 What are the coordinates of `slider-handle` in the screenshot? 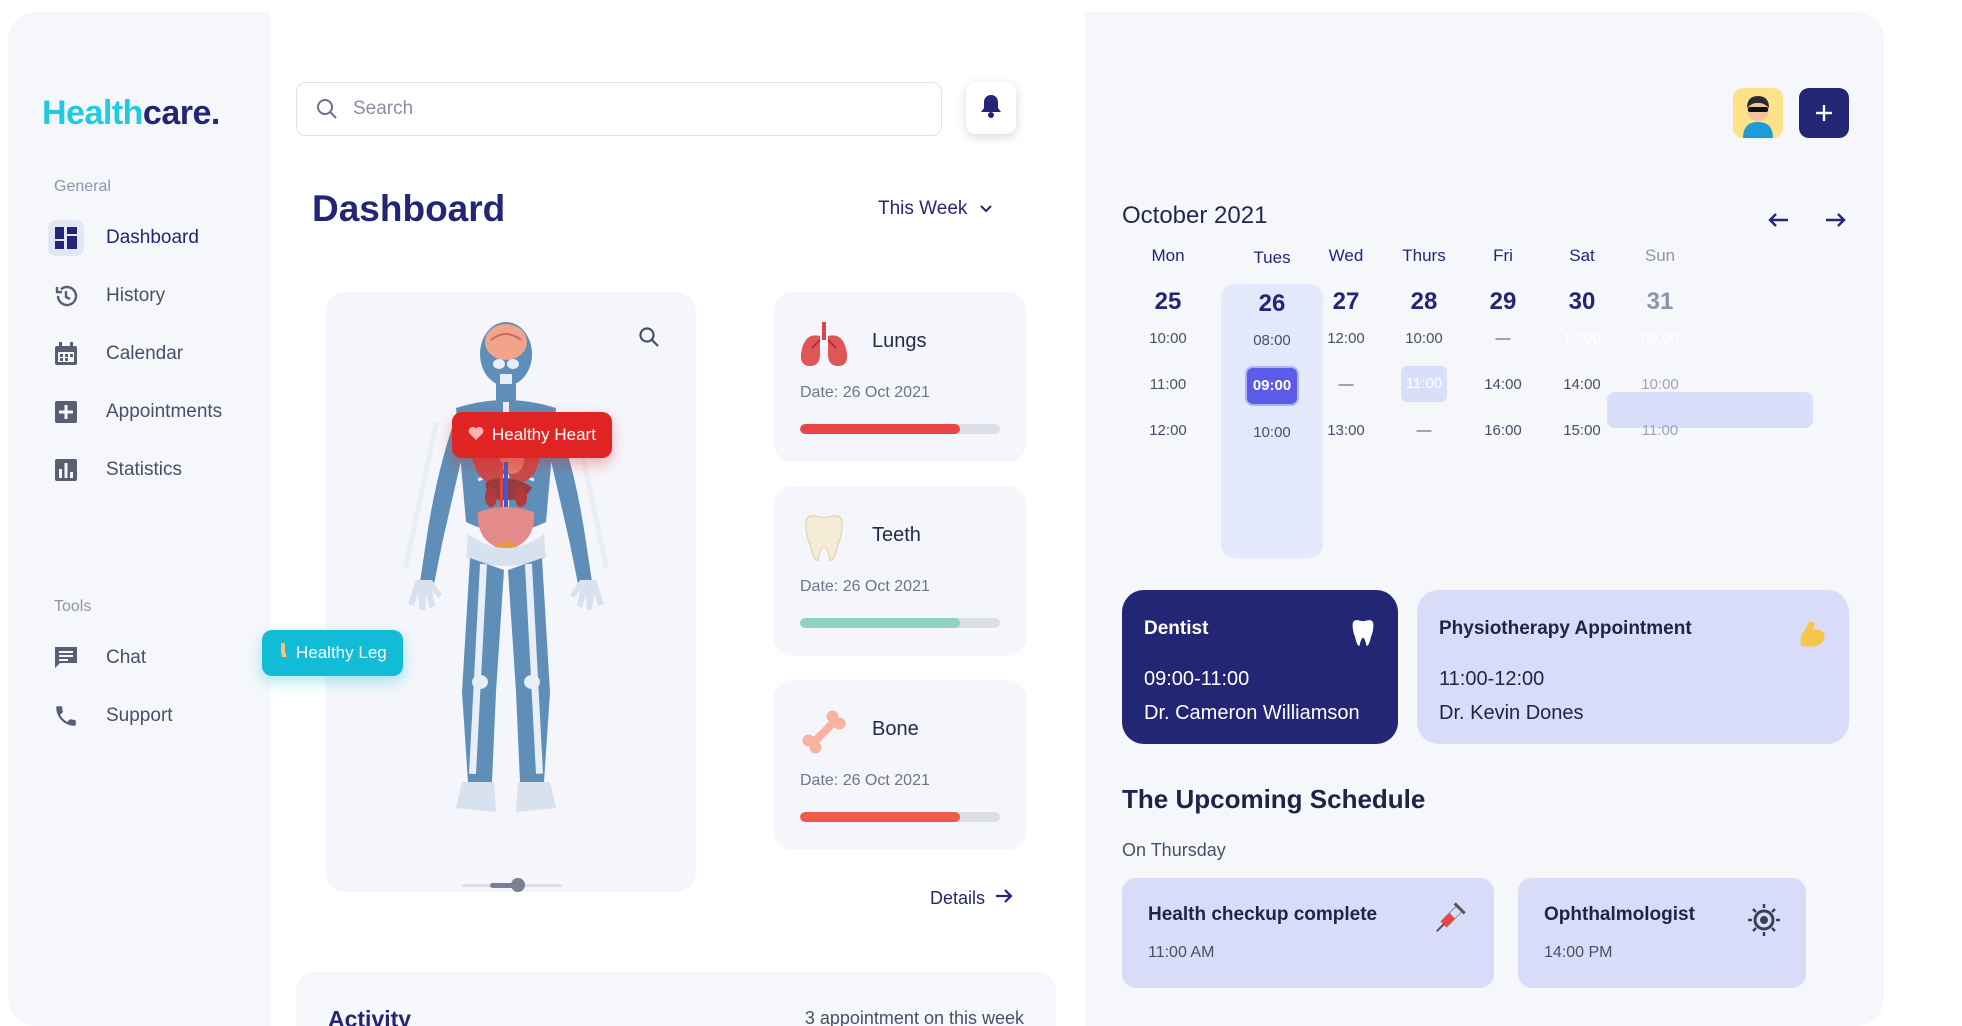 It's located at (518, 885).